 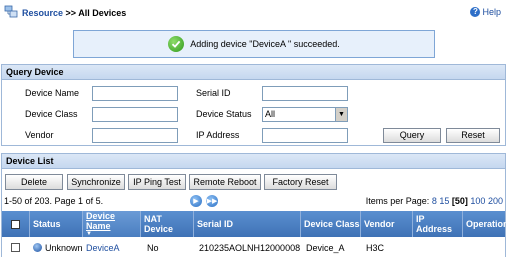 I want to click on column-device-name: Device Name ▼, so click(x=112, y=224).